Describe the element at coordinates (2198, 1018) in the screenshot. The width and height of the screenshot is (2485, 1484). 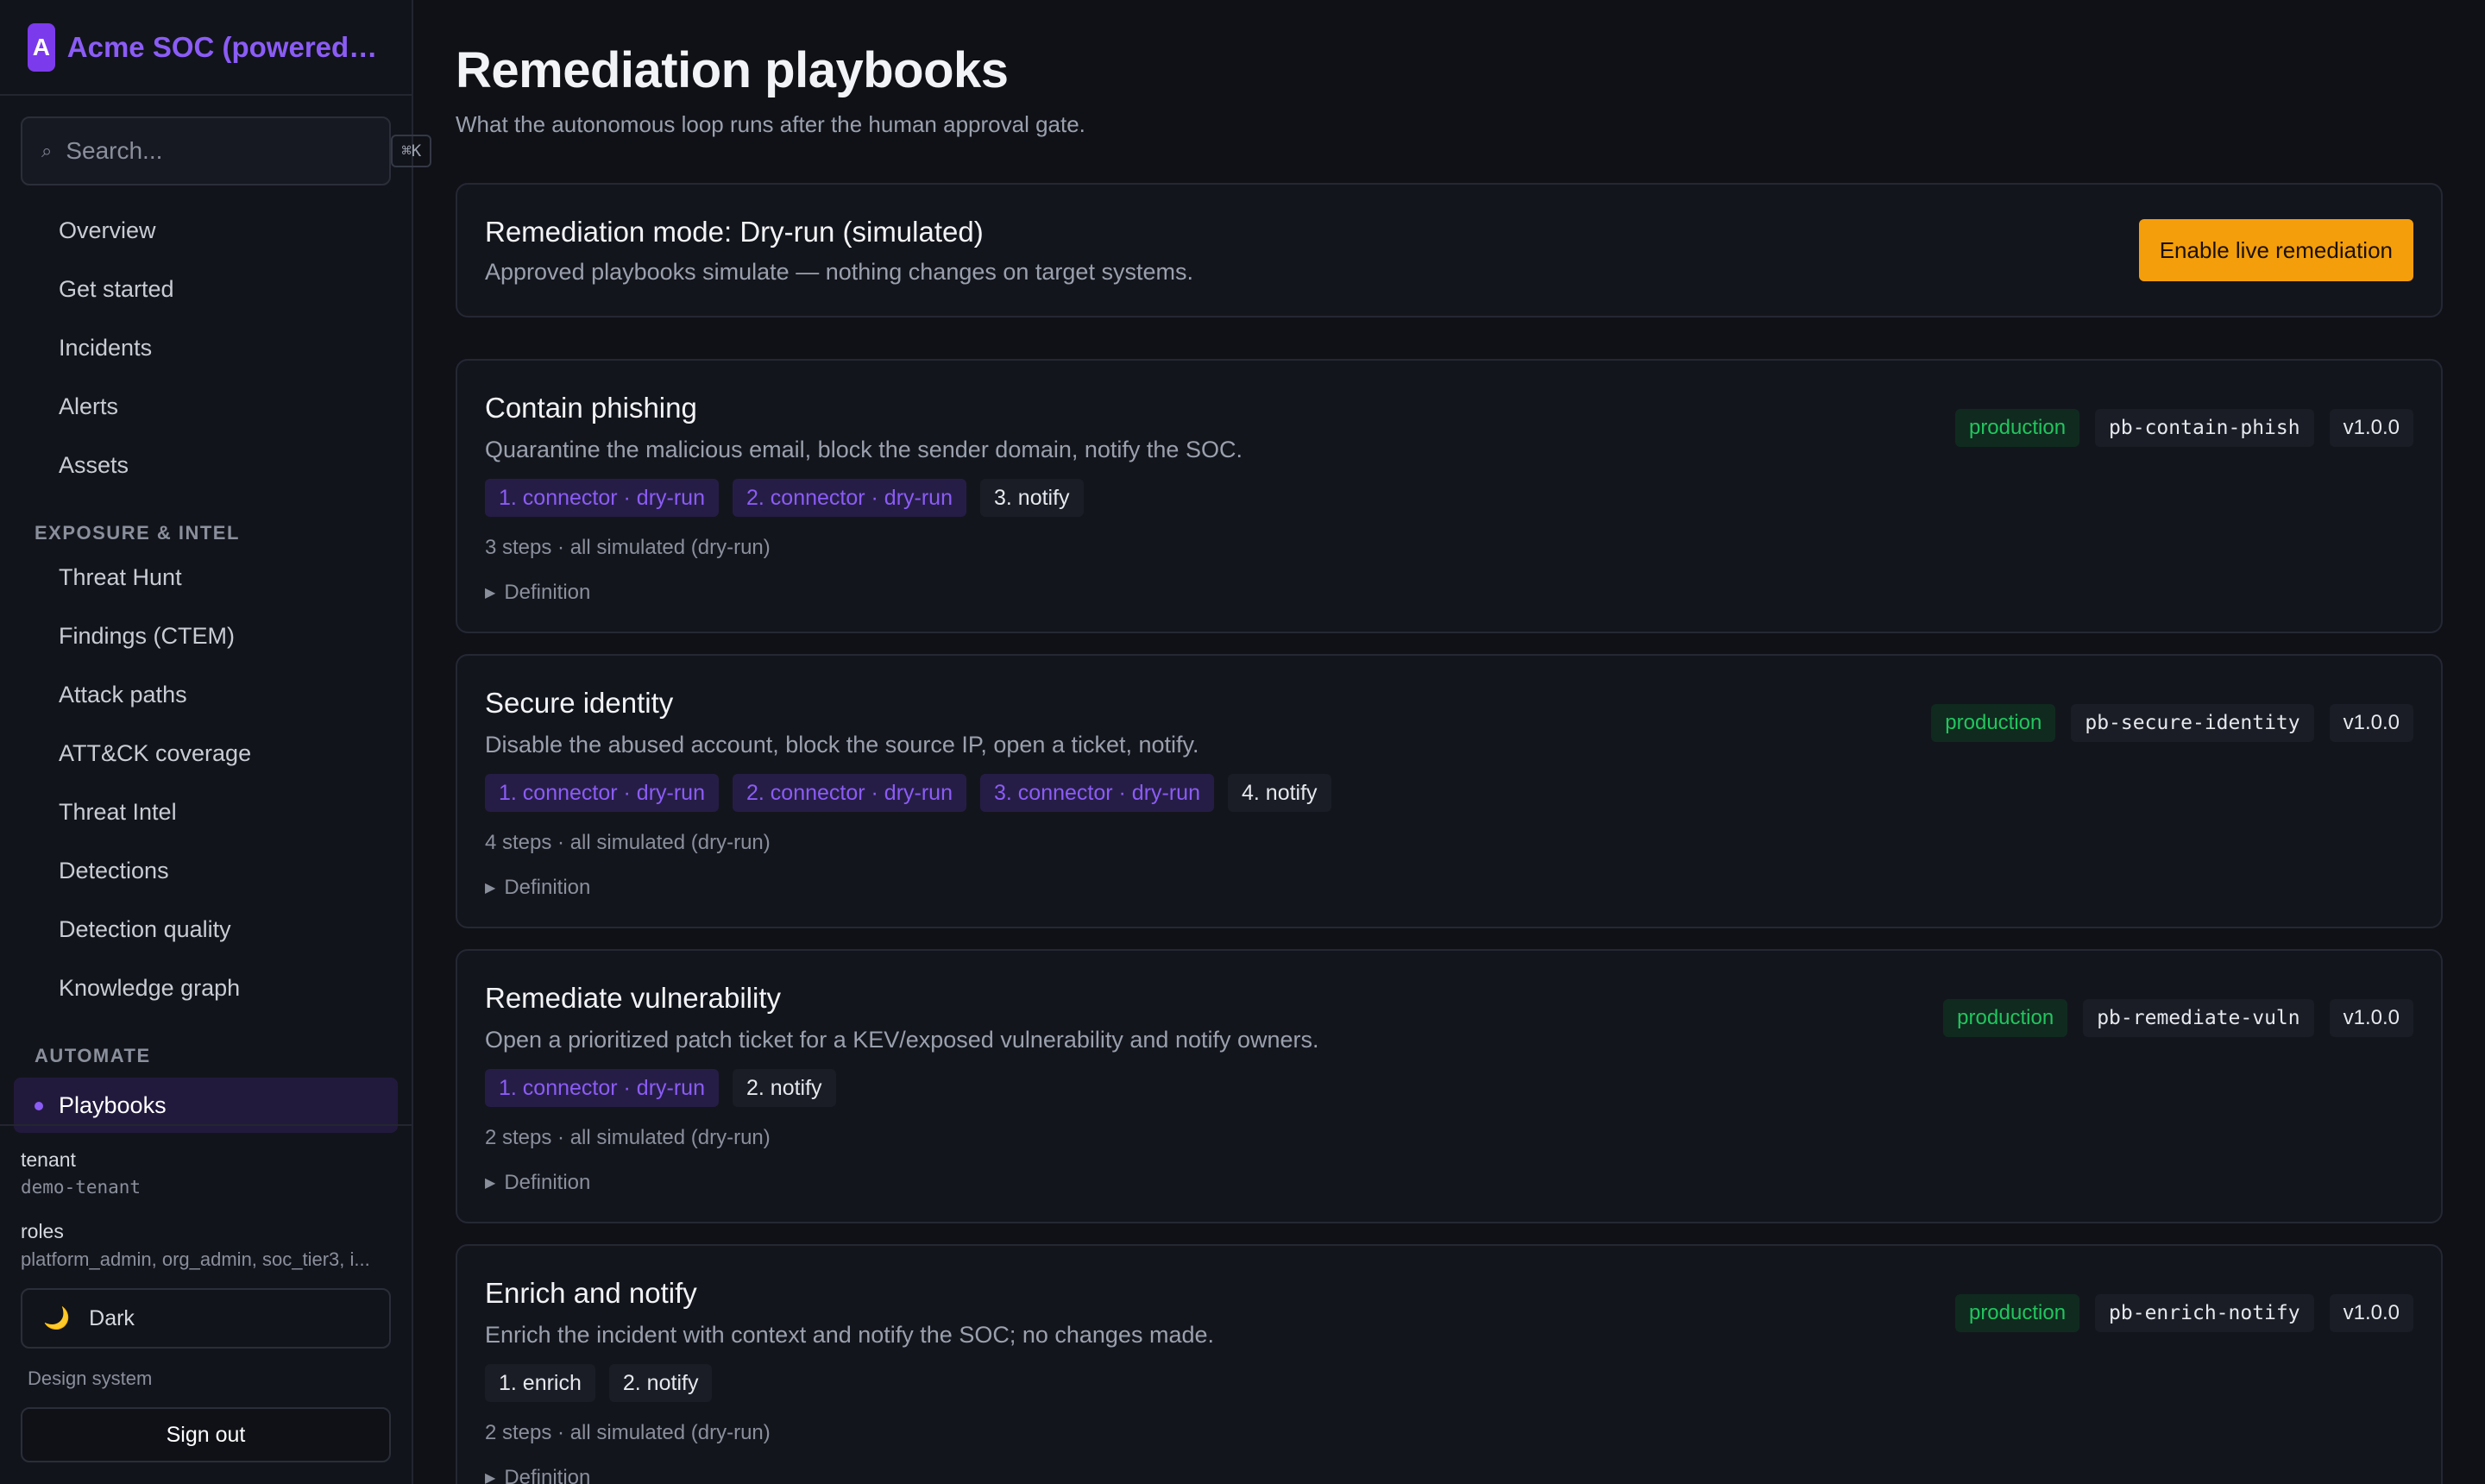
I see `playbook-id-badge: pb-remediate-vuln` at that location.